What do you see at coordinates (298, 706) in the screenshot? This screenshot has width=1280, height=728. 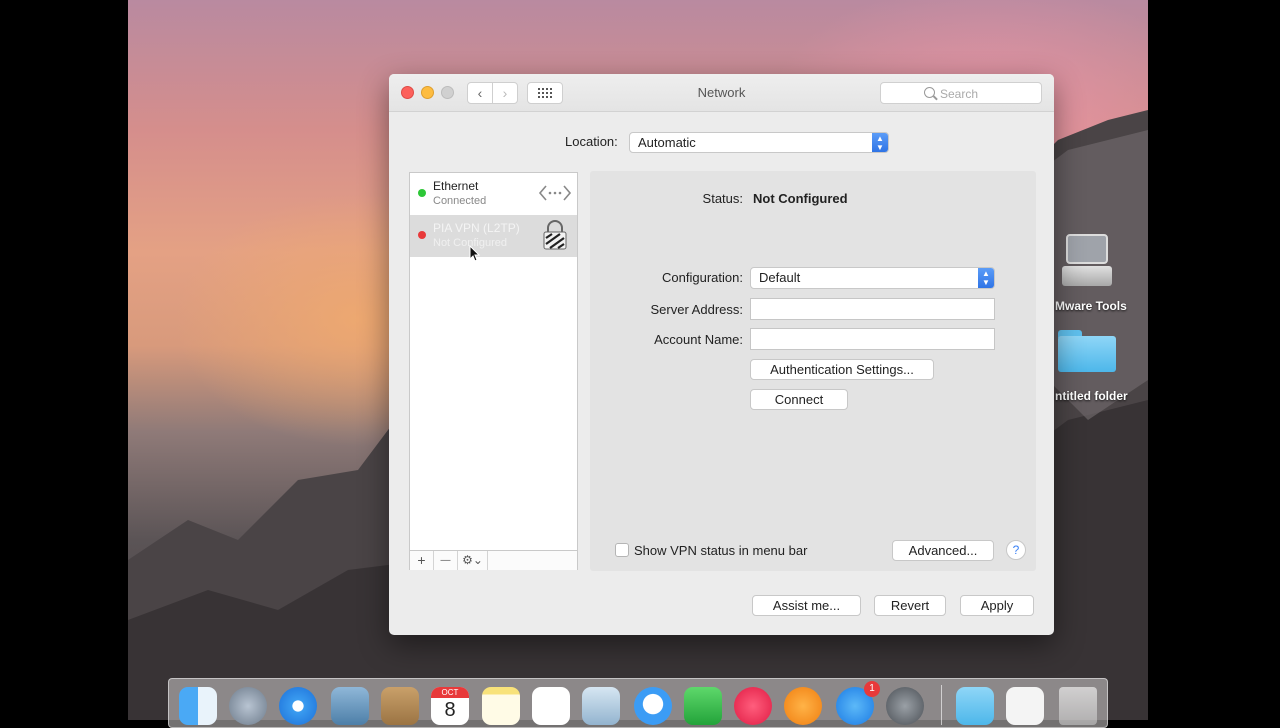 I see `safari-icon` at bounding box center [298, 706].